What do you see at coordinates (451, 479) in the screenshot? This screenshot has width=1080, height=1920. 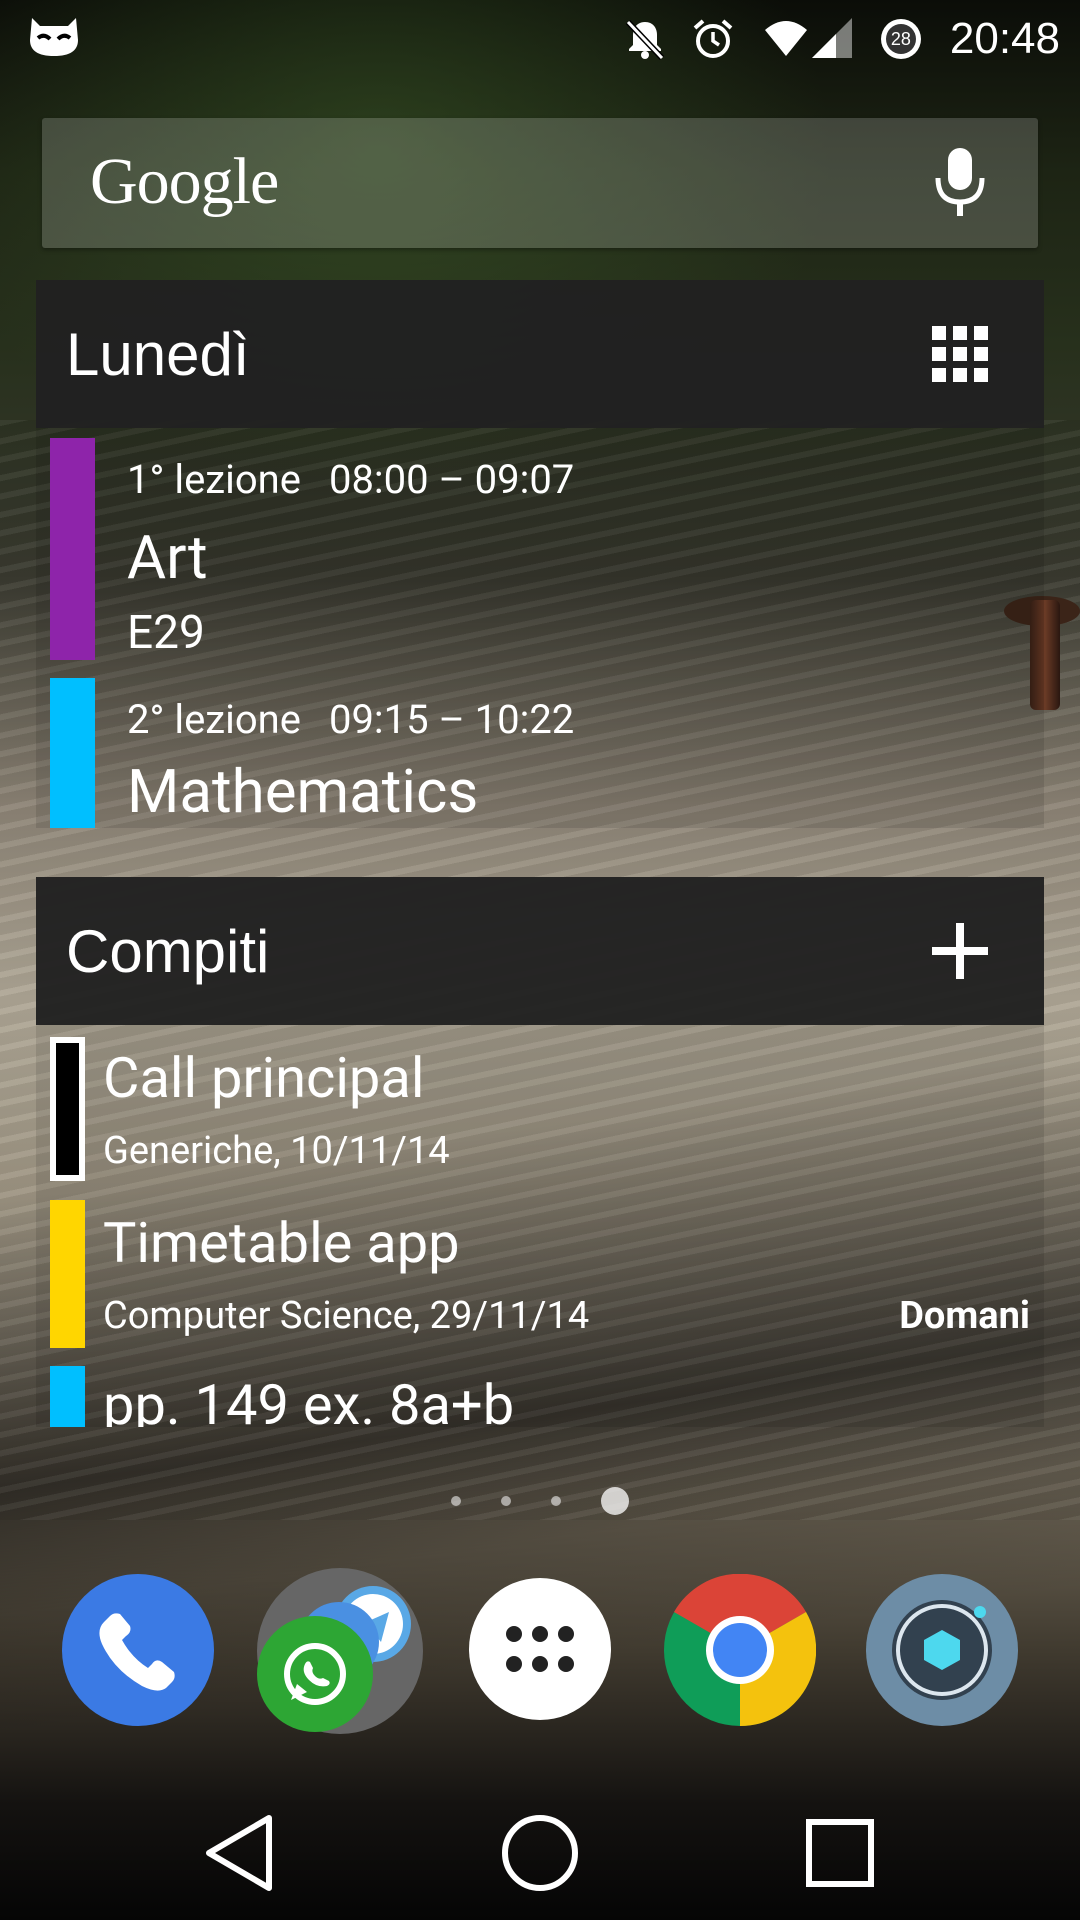 I see `lesson-time: 08:00 – 09:07` at bounding box center [451, 479].